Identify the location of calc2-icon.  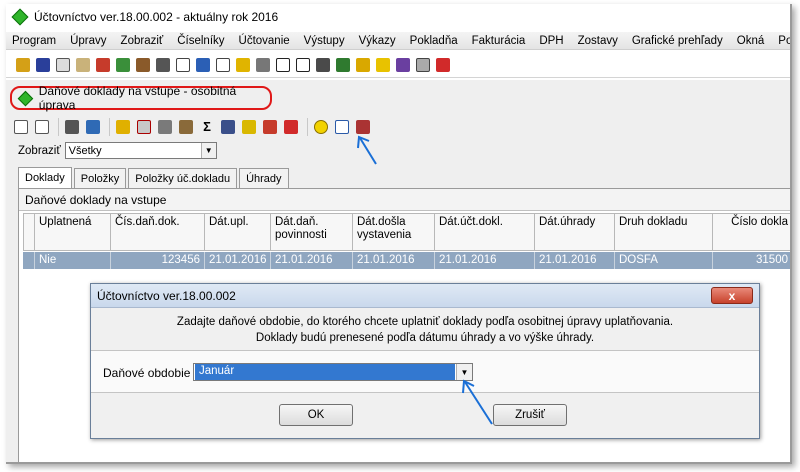
(343, 64).